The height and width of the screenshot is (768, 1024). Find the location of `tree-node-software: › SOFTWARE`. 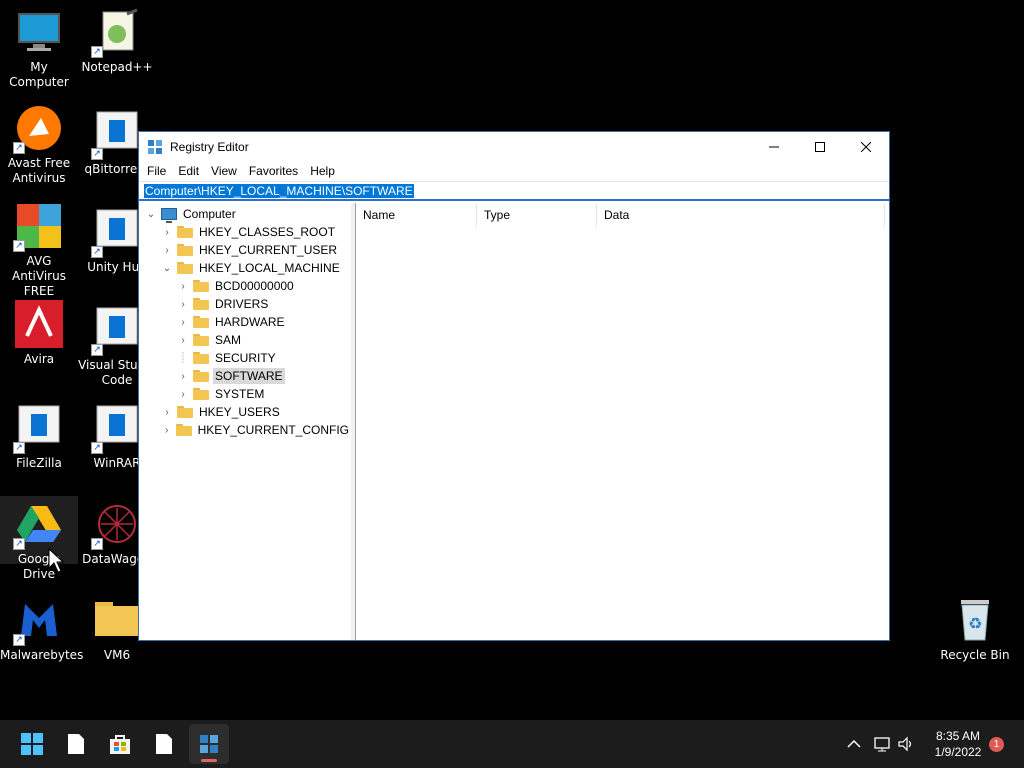

tree-node-software: › SOFTWARE is located at coordinates (245, 376).